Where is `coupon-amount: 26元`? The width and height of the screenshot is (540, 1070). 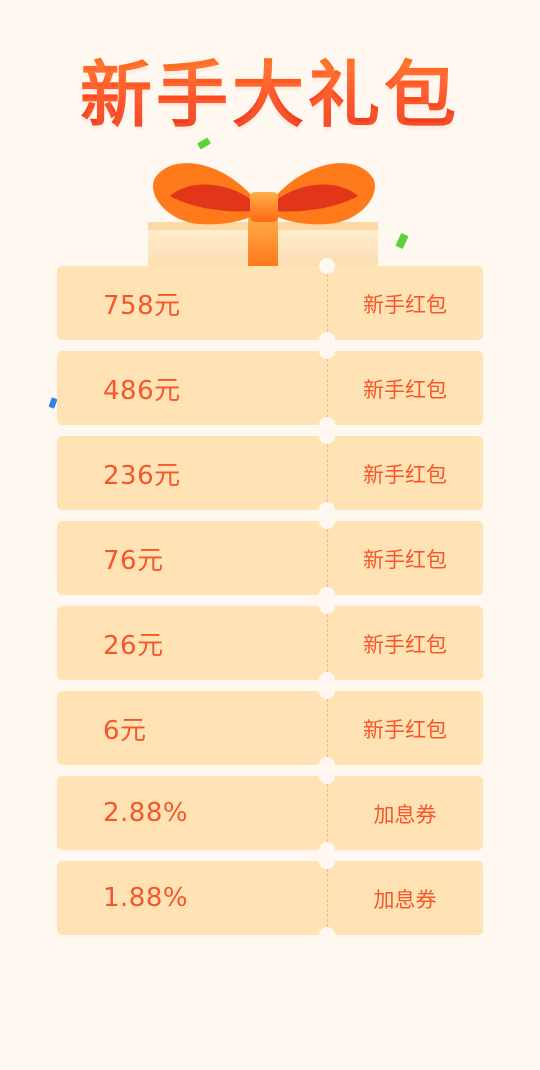 coupon-amount: 26元 is located at coordinates (133, 645).